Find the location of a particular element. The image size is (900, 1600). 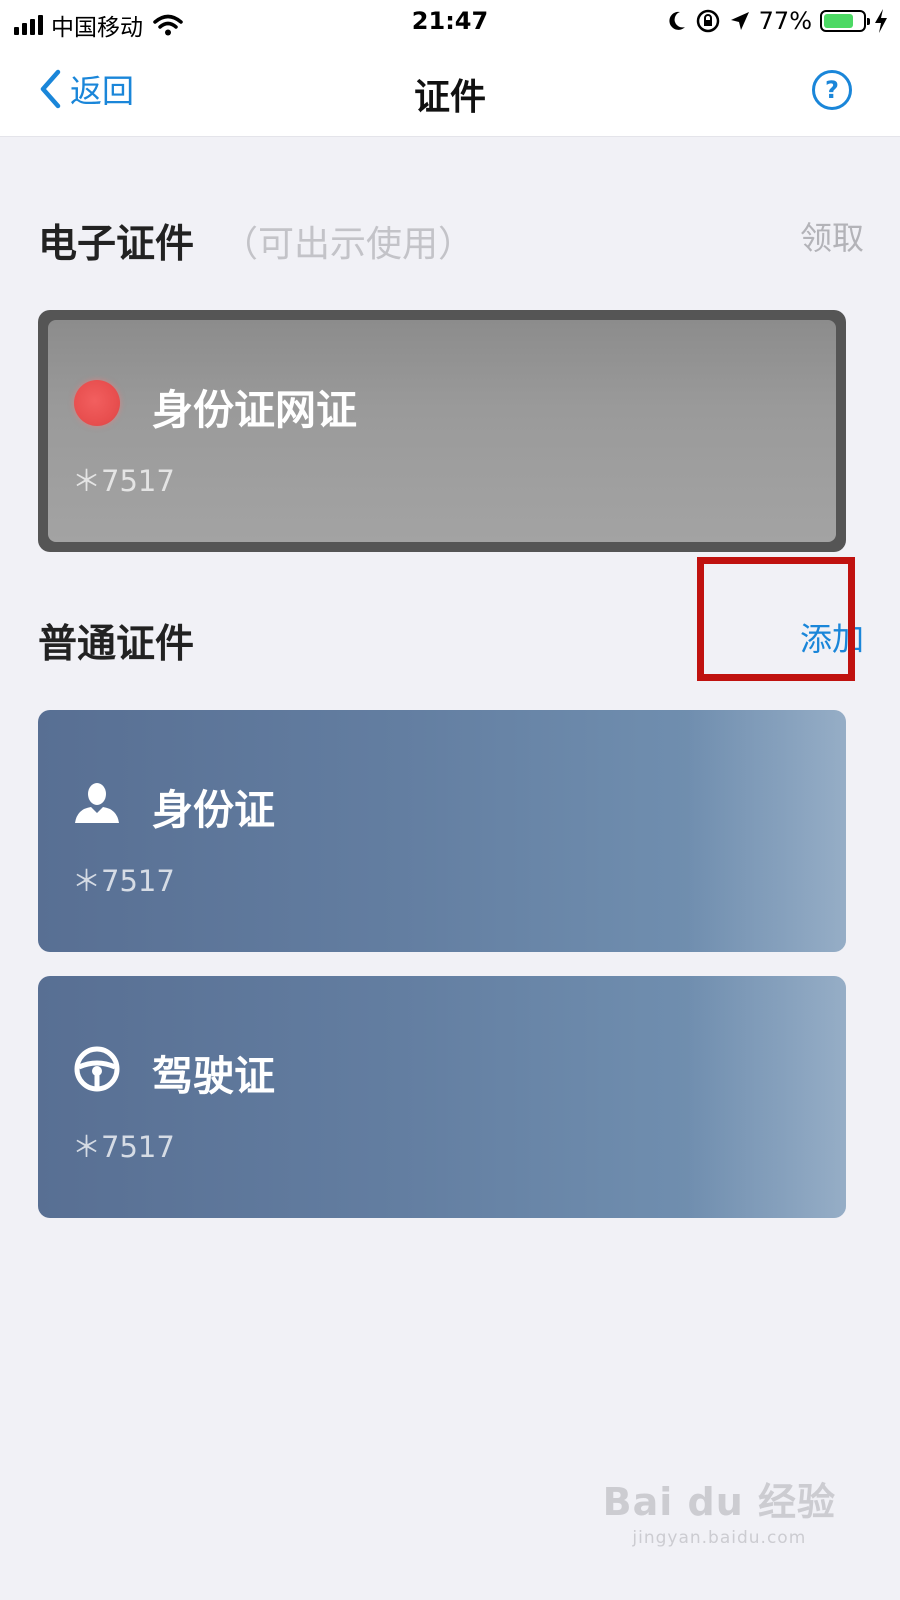

help-button: ? is located at coordinates (832, 90).